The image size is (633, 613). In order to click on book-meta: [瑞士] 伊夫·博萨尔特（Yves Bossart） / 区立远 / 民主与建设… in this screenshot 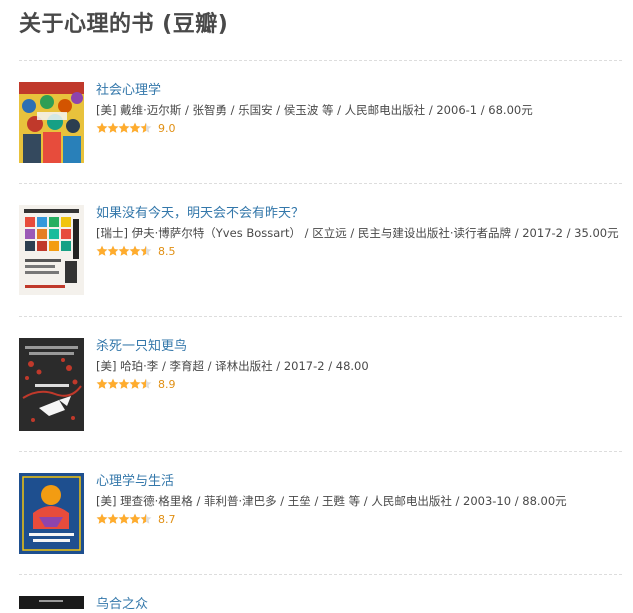, I will do `click(357, 233)`.